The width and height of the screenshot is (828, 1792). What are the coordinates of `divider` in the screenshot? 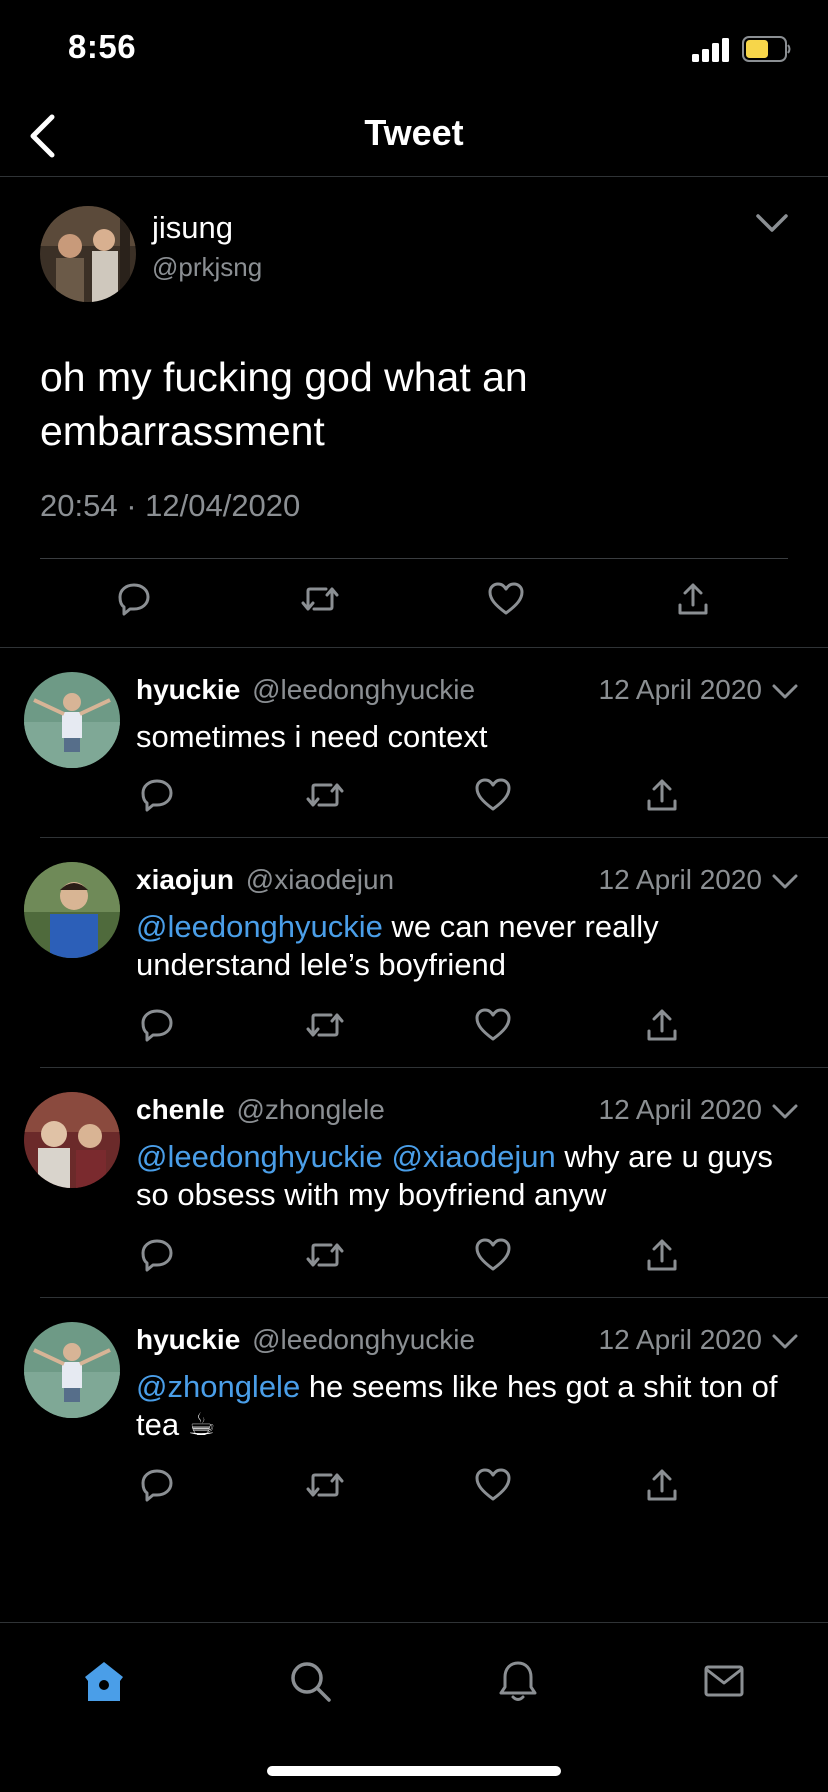 It's located at (414, 558).